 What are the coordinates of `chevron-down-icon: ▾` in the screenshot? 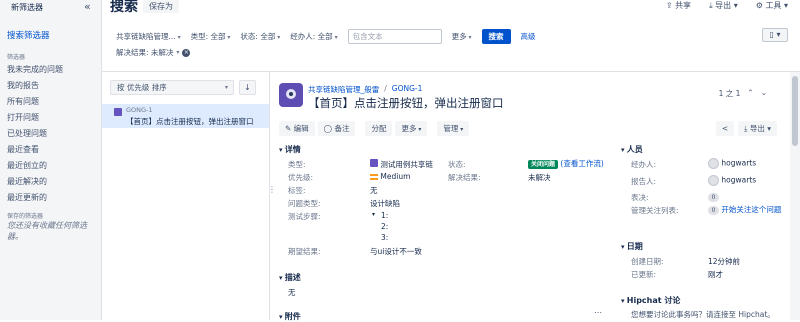 It's located at (178, 52).